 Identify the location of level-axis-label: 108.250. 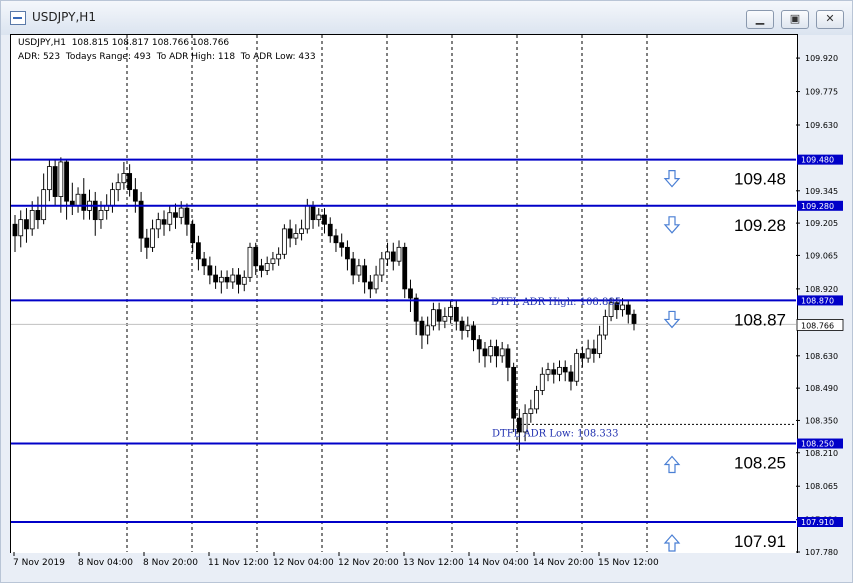
(817, 444).